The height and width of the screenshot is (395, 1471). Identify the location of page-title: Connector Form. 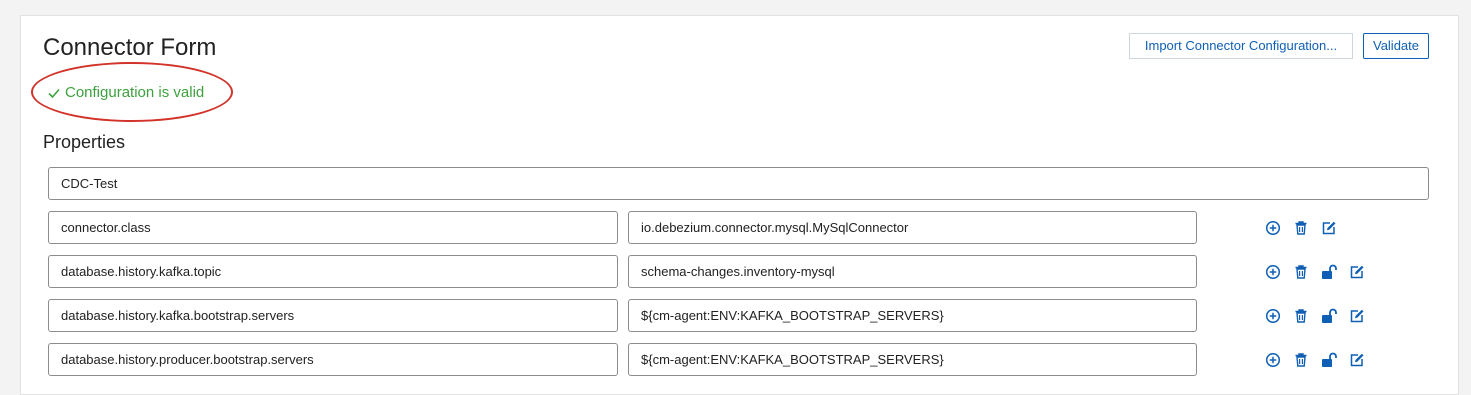
(130, 47).